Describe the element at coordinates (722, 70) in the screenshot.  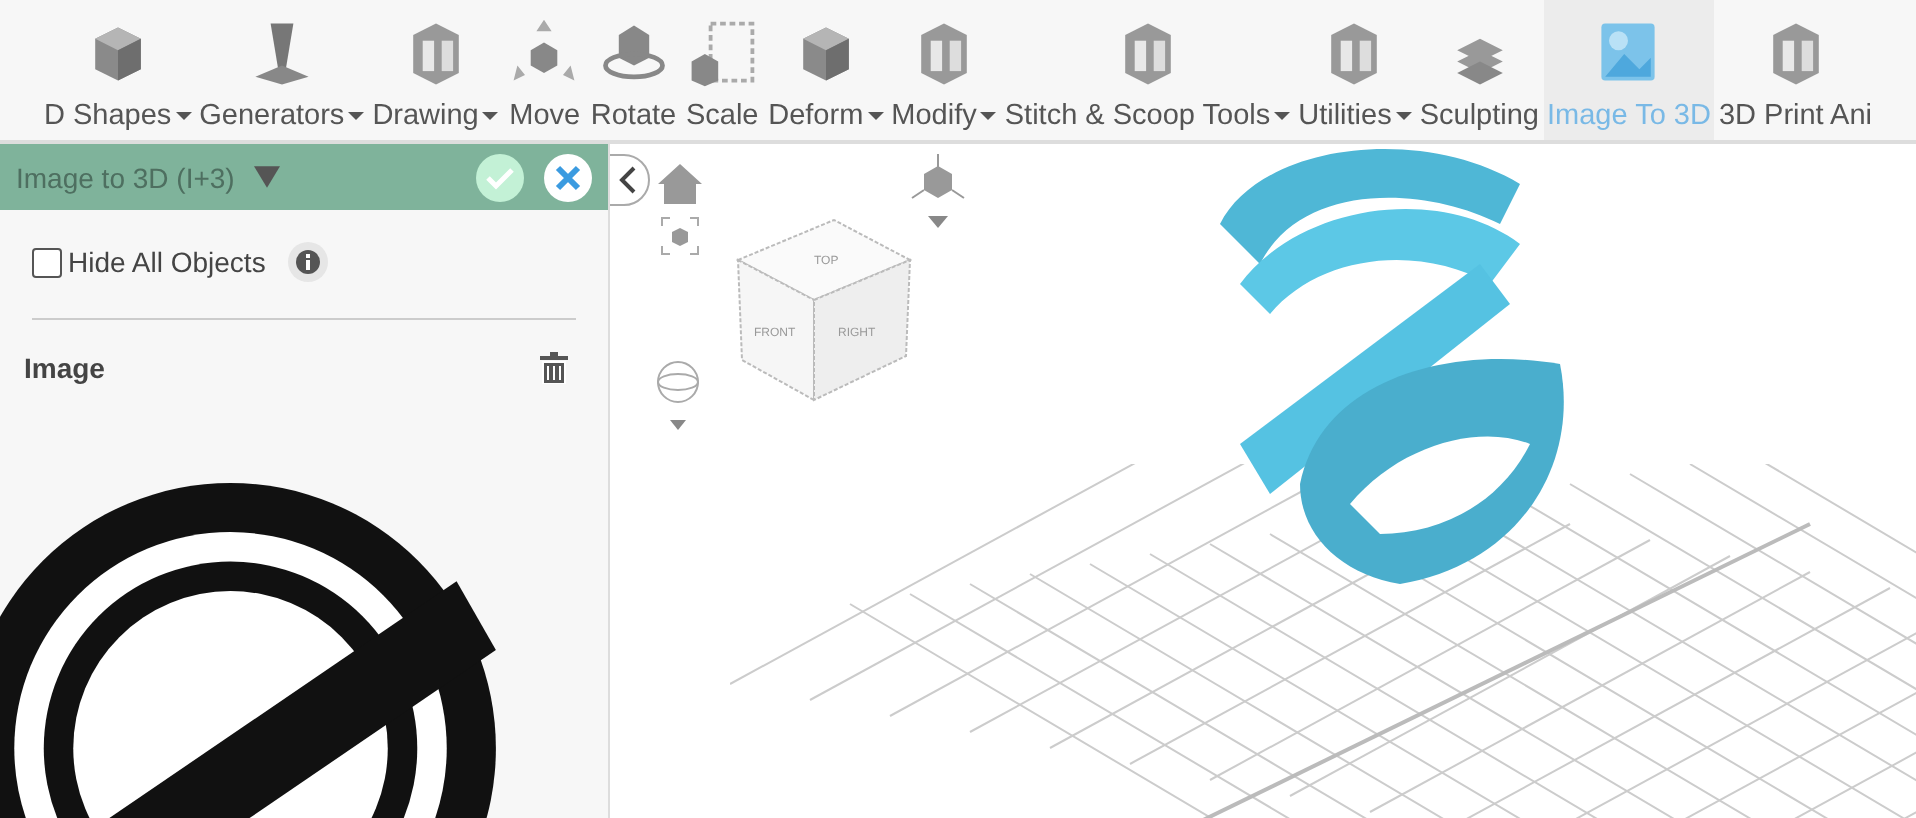
I see `toolbar-button: Scale` at that location.